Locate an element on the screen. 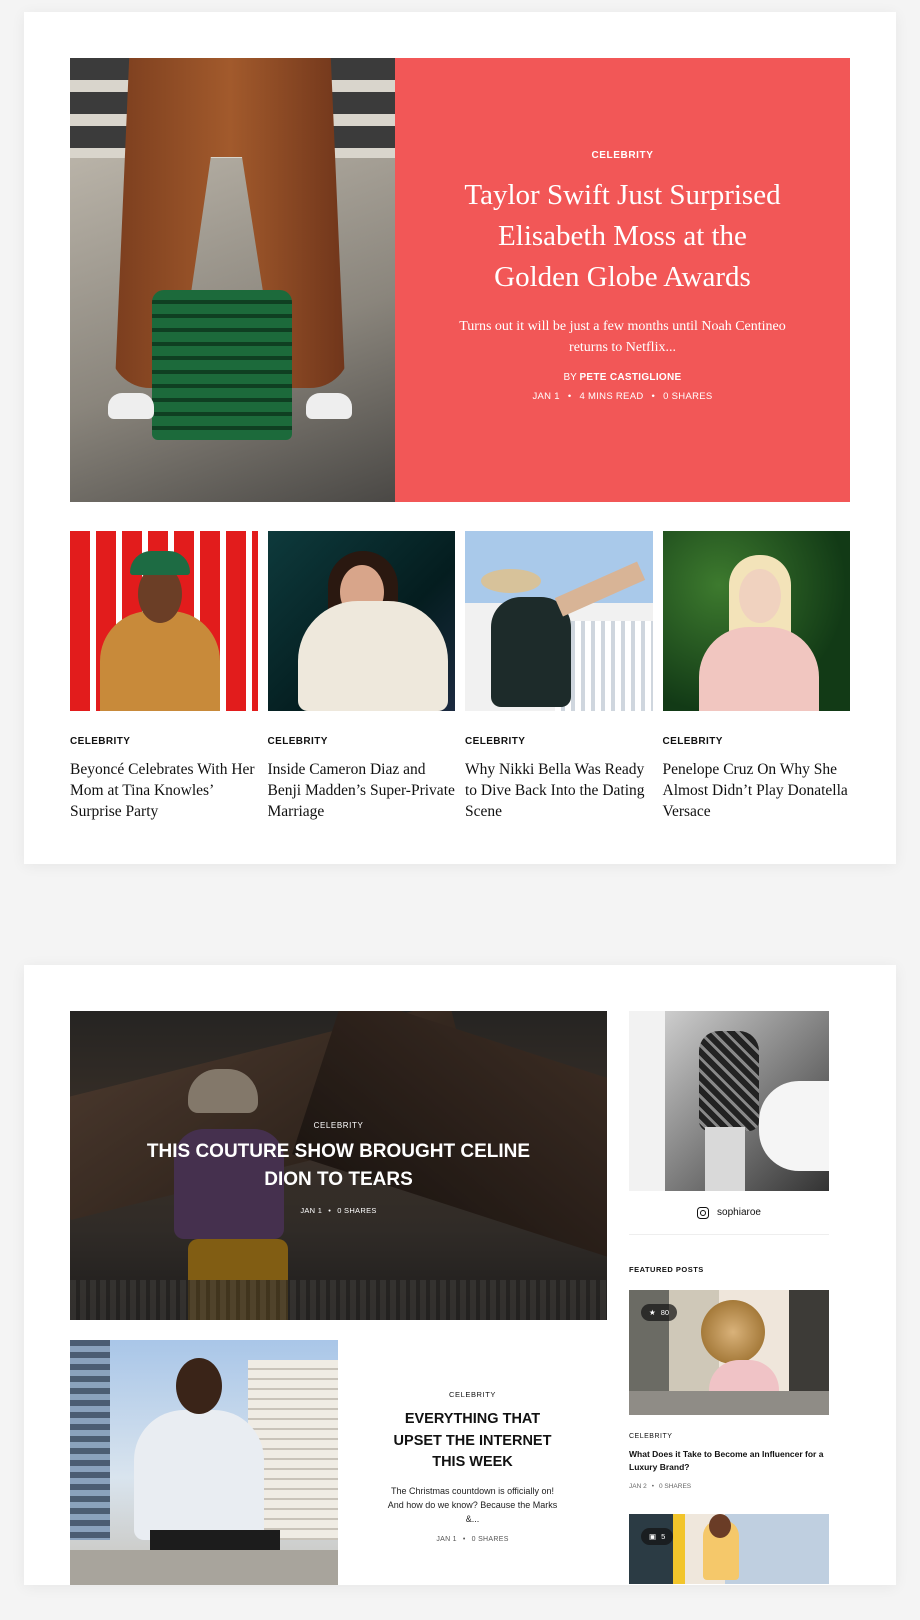  image-icon: ▣ is located at coordinates (653, 1536).